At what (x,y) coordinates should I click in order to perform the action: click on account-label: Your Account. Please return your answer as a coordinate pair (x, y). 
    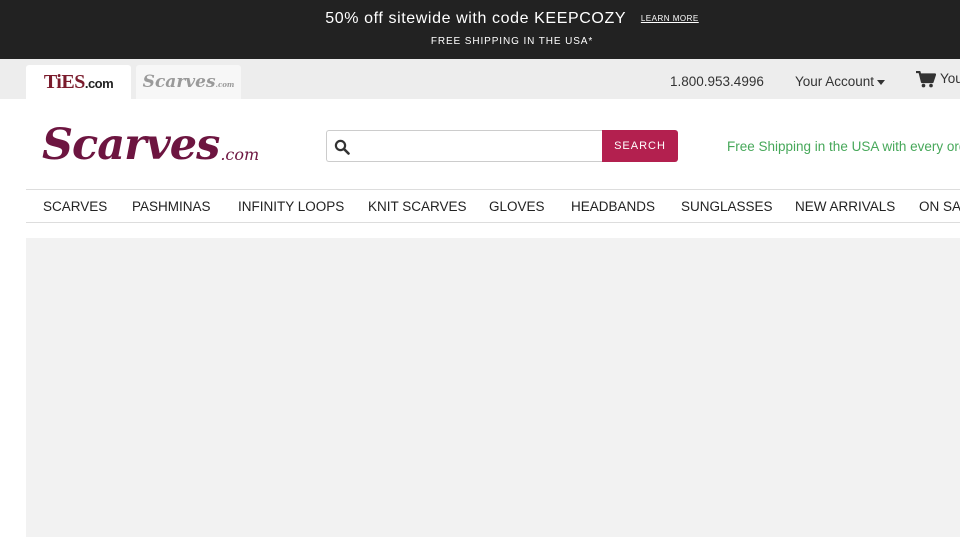
    Looking at the image, I should click on (835, 81).